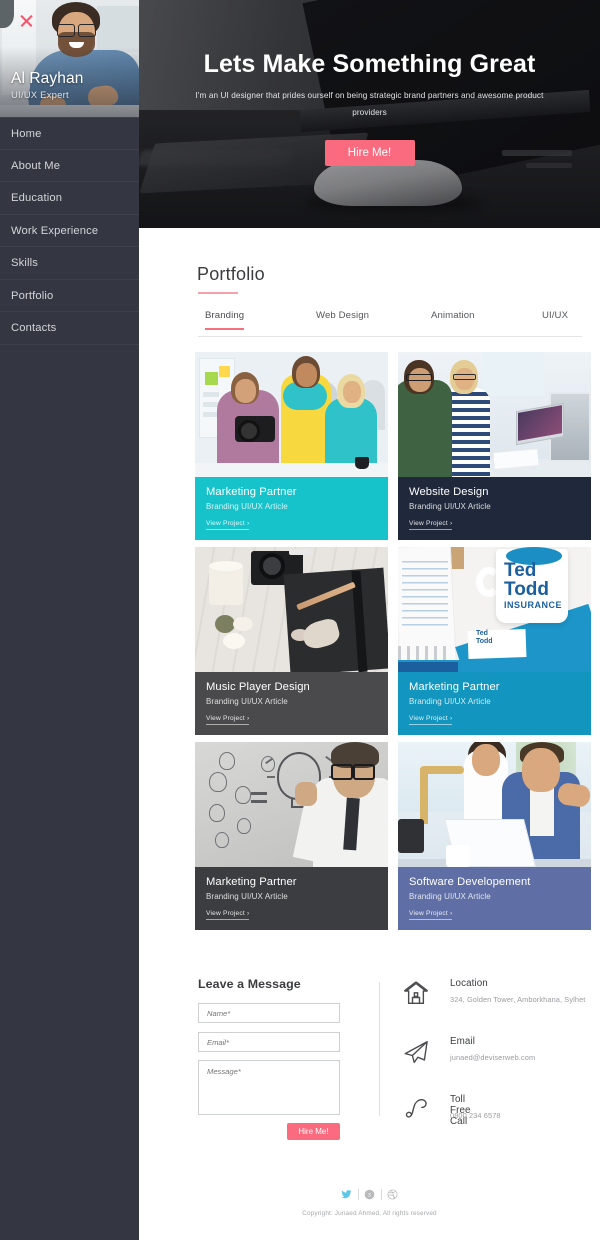  What do you see at coordinates (40, 95) in the screenshot?
I see `profile-role: UI/UX Expert` at bounding box center [40, 95].